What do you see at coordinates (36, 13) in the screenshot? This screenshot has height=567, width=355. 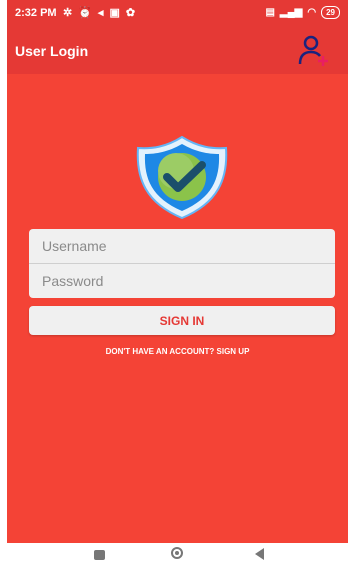 I see `status-time: 2:32 PM` at bounding box center [36, 13].